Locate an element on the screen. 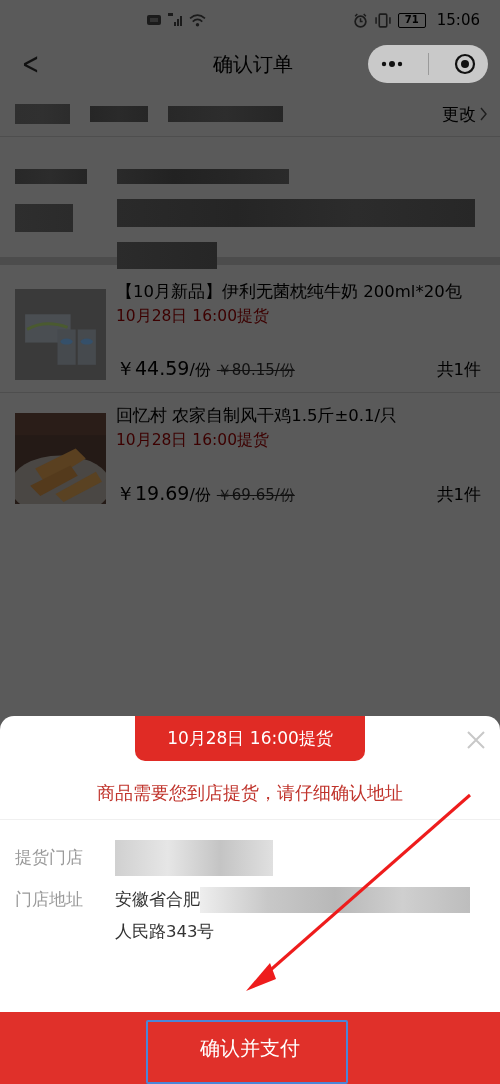  field-label: 门店地址 is located at coordinates (49, 900).